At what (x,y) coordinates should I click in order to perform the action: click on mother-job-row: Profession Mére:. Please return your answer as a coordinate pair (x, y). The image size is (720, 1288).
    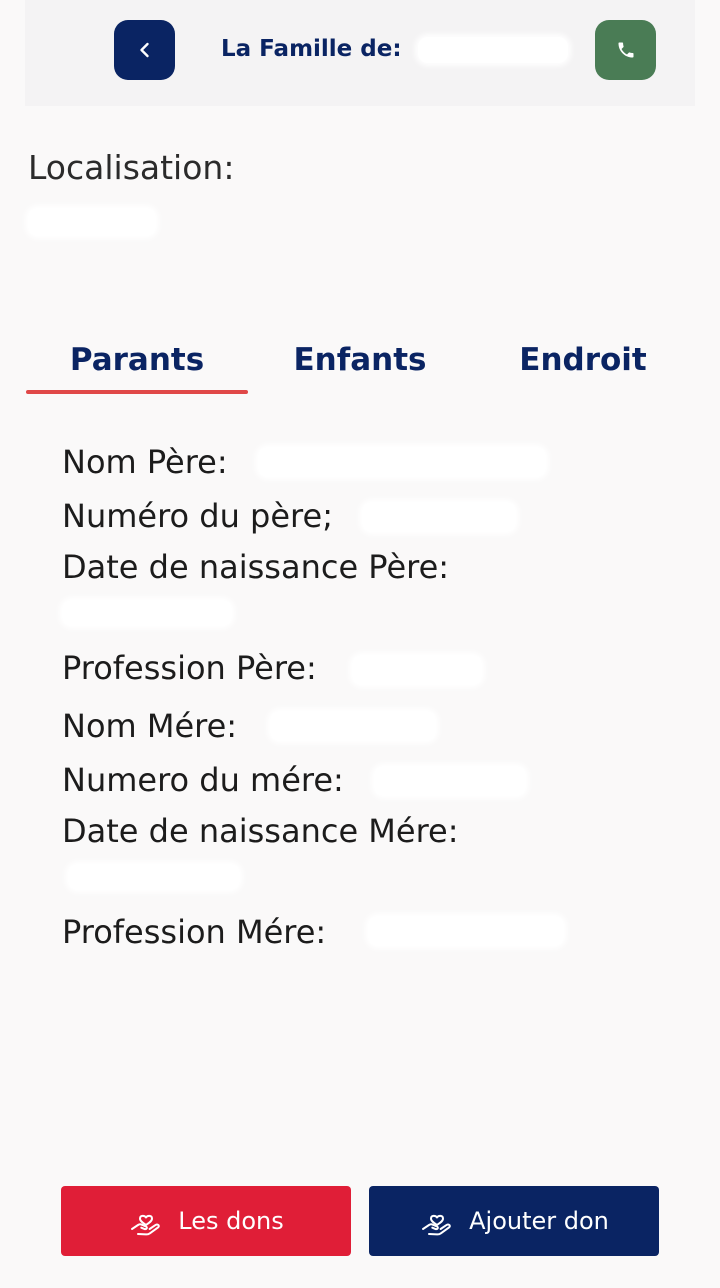
    Looking at the image, I should click on (194, 932).